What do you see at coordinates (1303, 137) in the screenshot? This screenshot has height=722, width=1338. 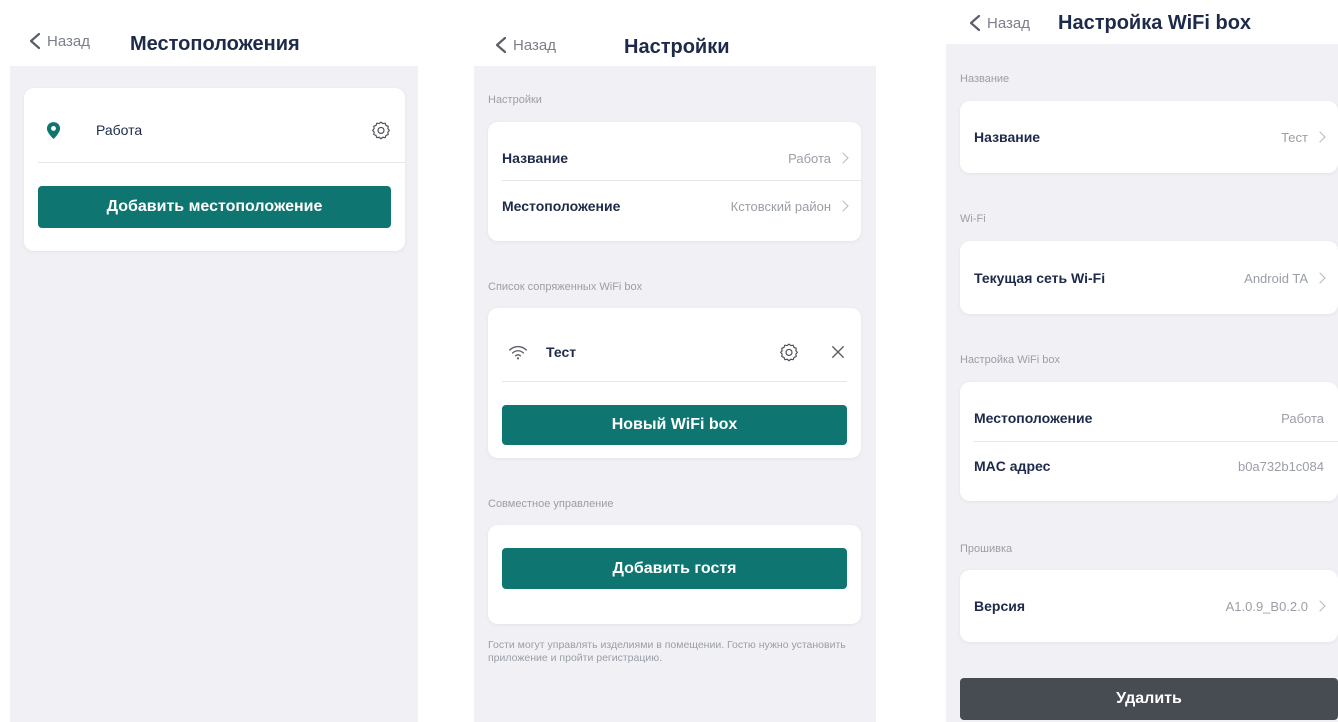 I see `name-value: Тест` at bounding box center [1303, 137].